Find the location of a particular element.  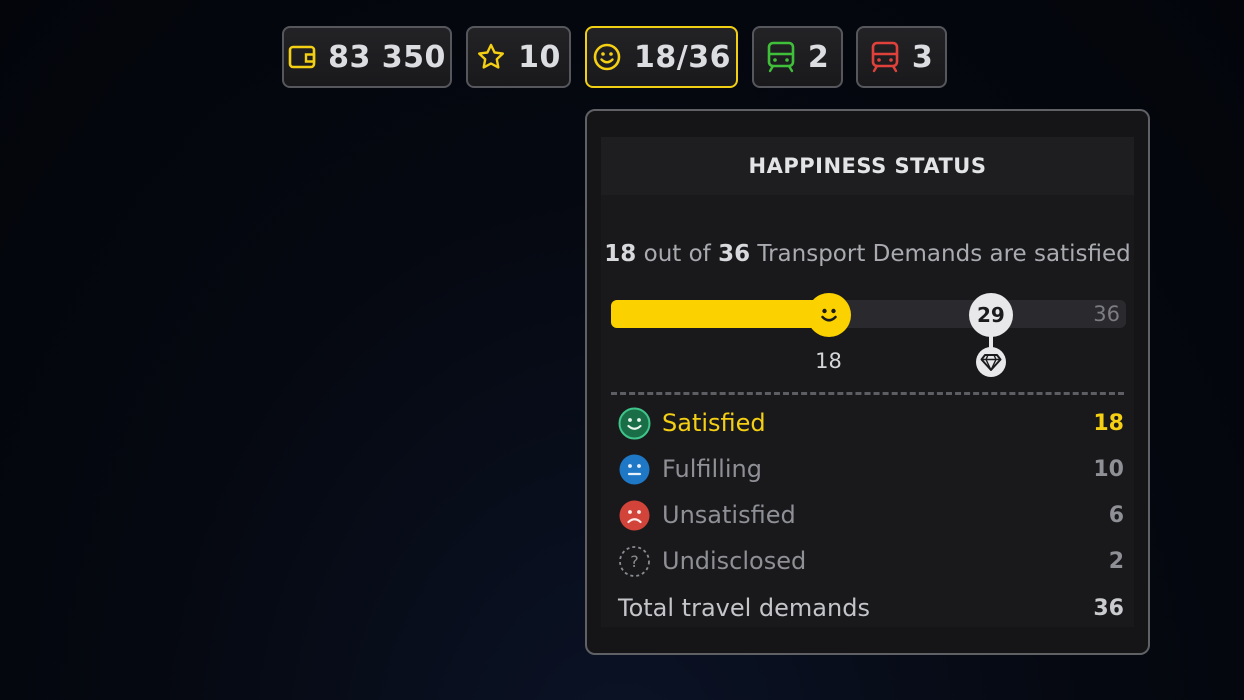

happiness-progress-bar: 36 is located at coordinates (868, 314).